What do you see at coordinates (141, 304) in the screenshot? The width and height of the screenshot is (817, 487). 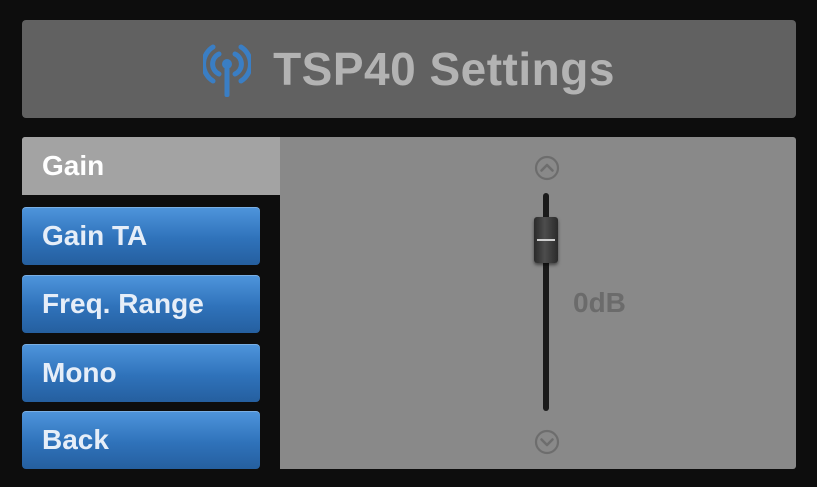 I see `freq-range-button: Freq. Range` at bounding box center [141, 304].